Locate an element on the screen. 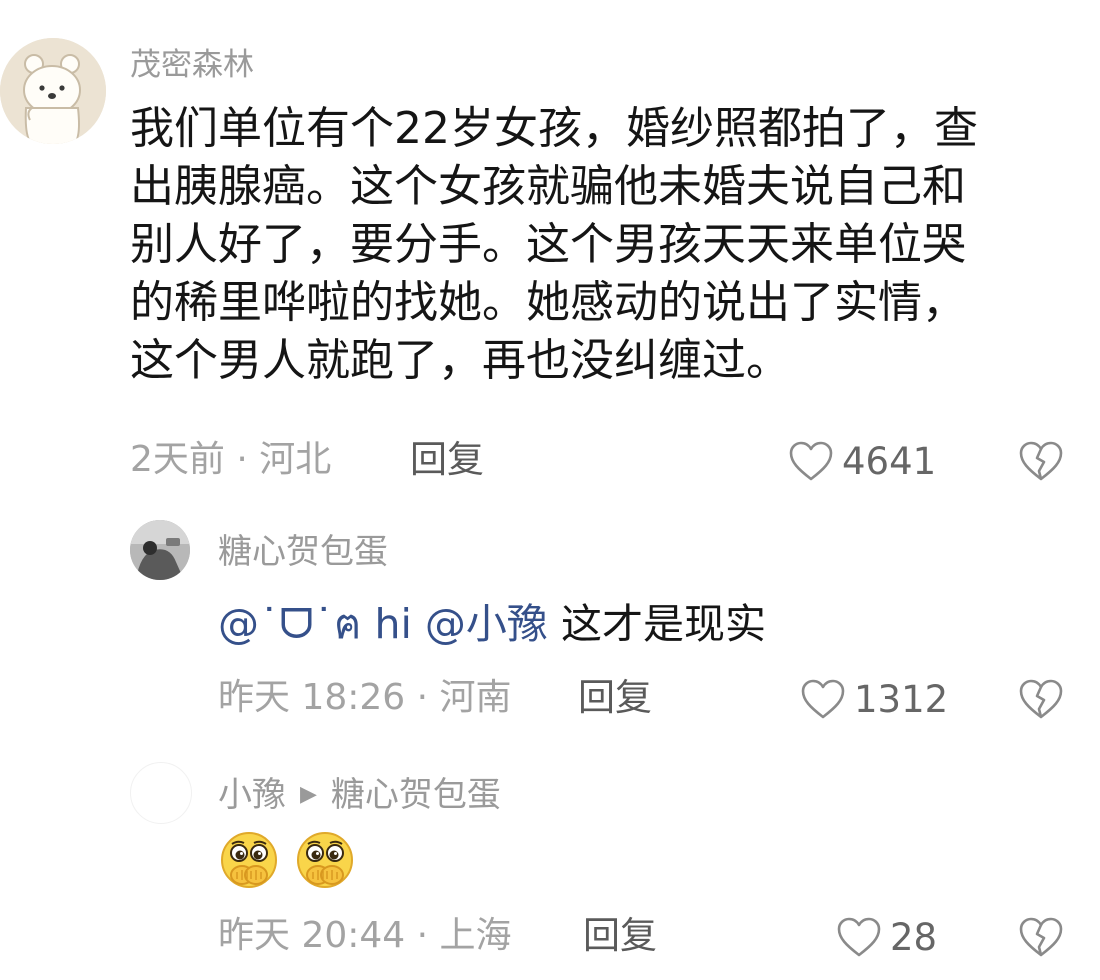  mention-link: @小豫 is located at coordinates (486, 624).